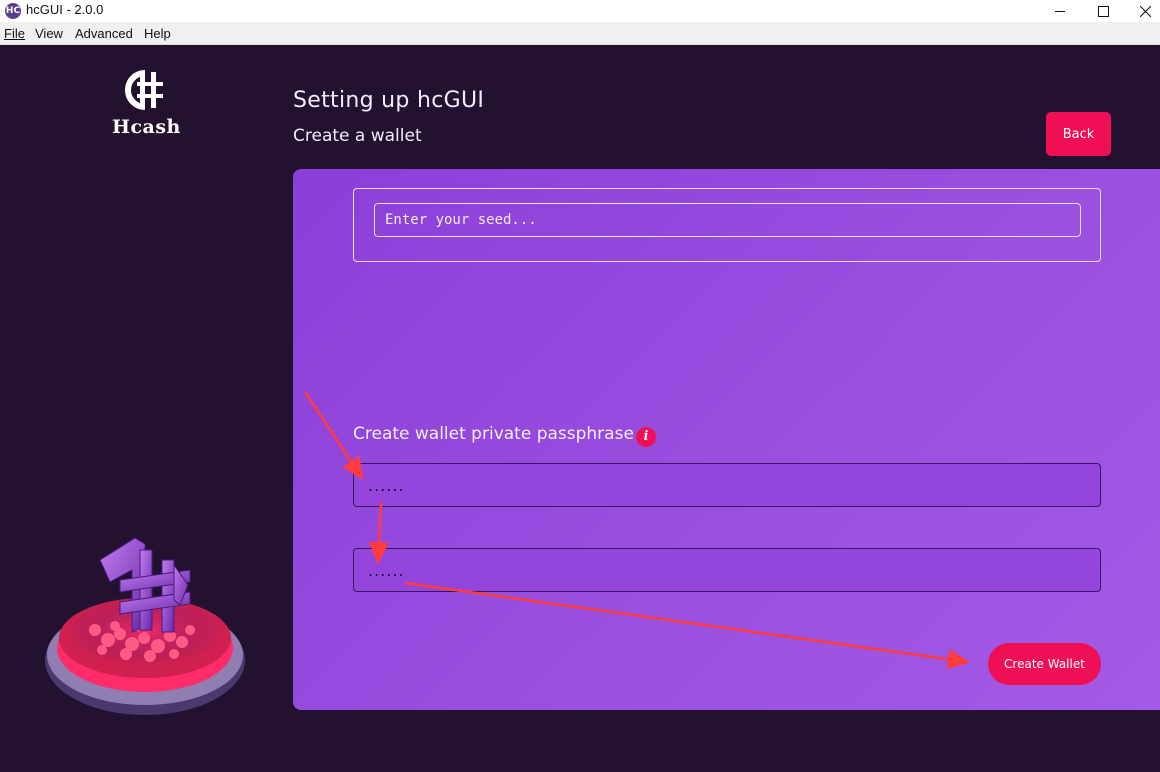 The height and width of the screenshot is (772, 1160). I want to click on passphrase-input, so click(727, 485).